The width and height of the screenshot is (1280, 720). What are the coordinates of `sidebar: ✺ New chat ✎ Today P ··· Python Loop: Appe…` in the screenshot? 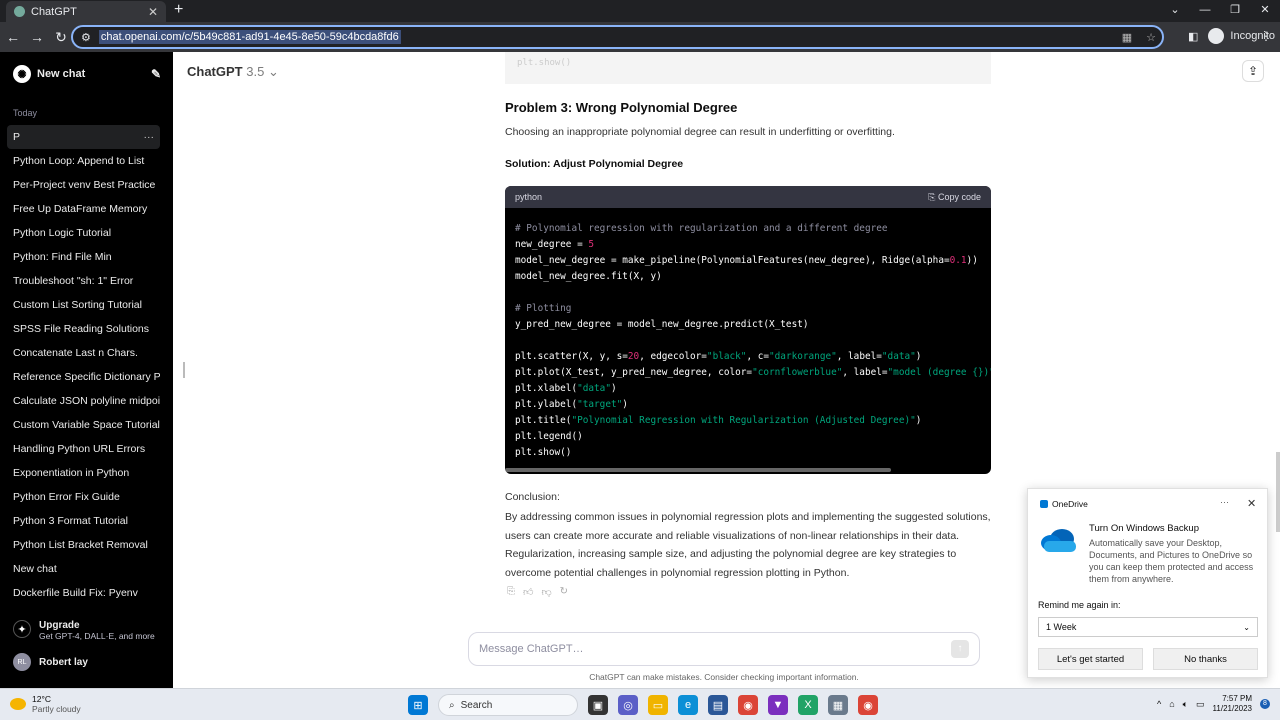 It's located at (86, 370).